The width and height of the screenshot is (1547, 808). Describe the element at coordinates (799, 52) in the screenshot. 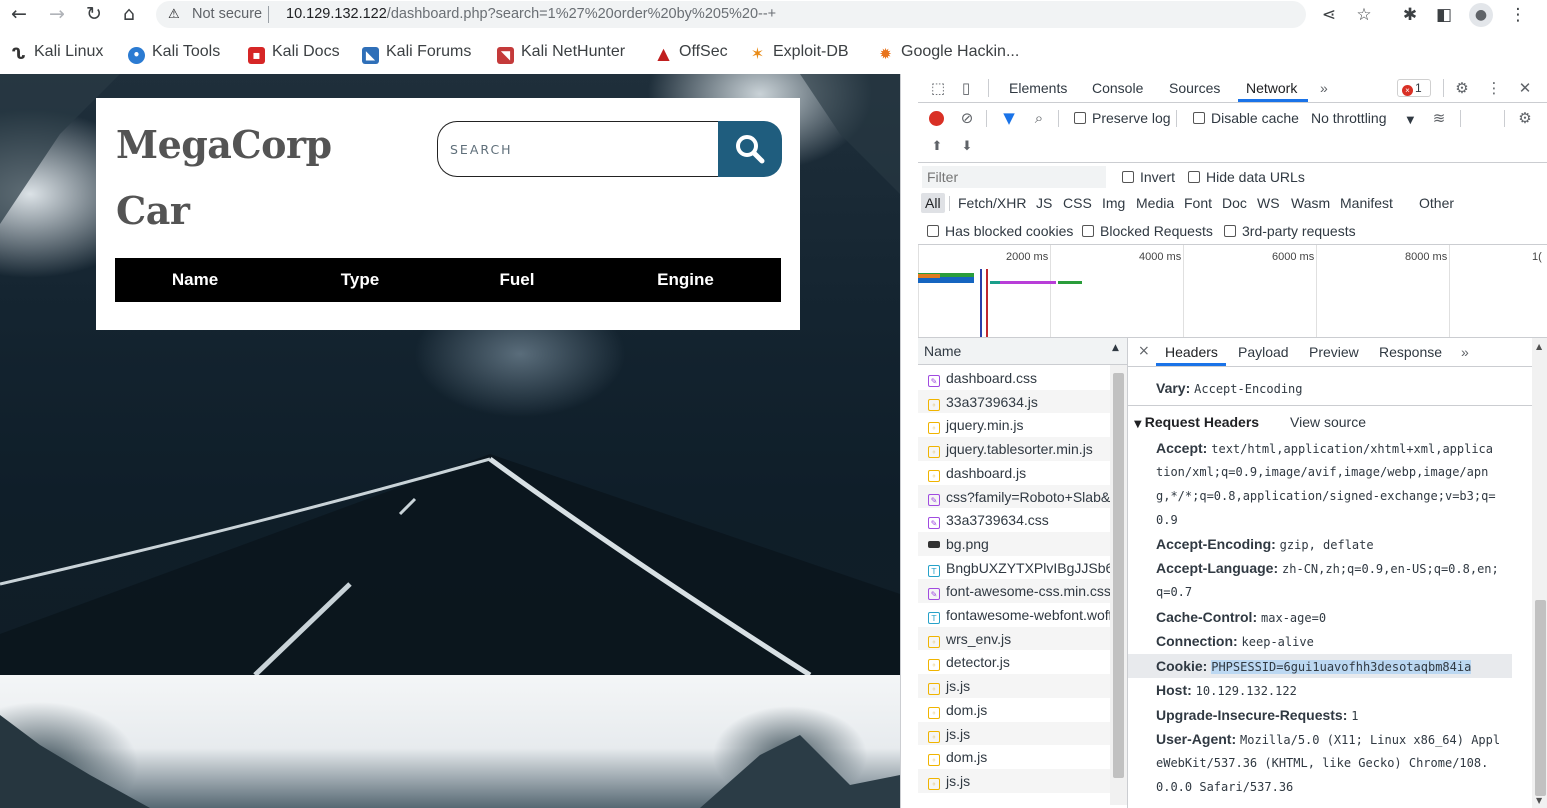

I see `bookmark-exploit-db: ✶ Exploit-DB` at that location.